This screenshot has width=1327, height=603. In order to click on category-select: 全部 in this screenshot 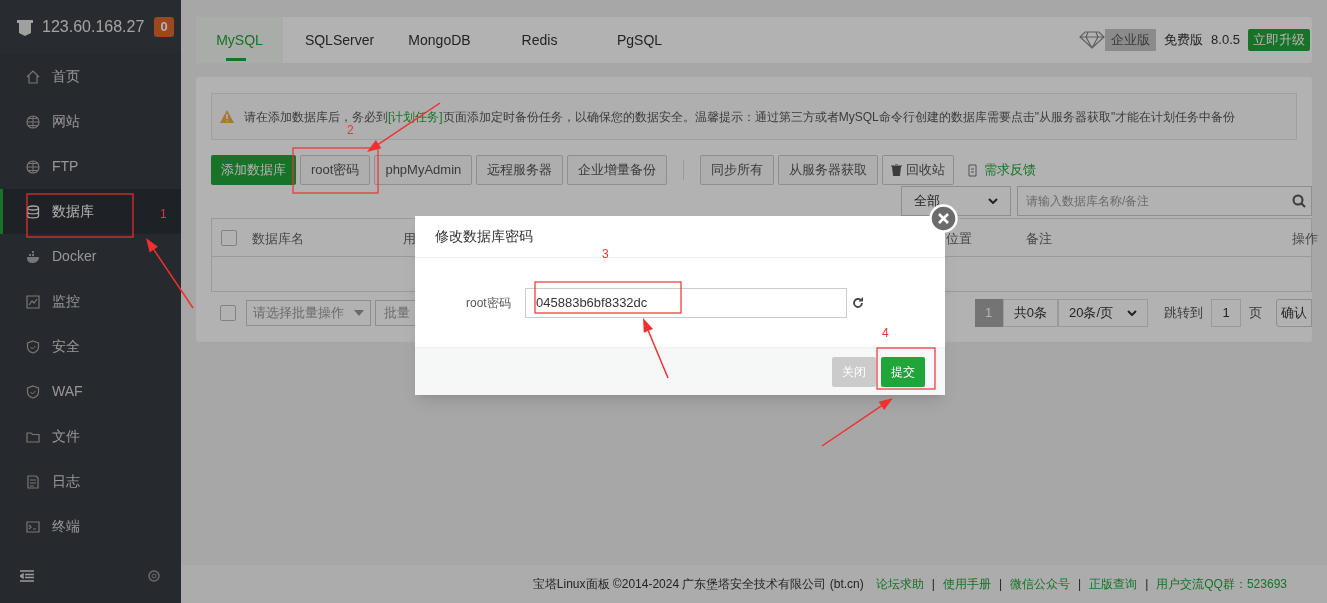, I will do `click(956, 201)`.